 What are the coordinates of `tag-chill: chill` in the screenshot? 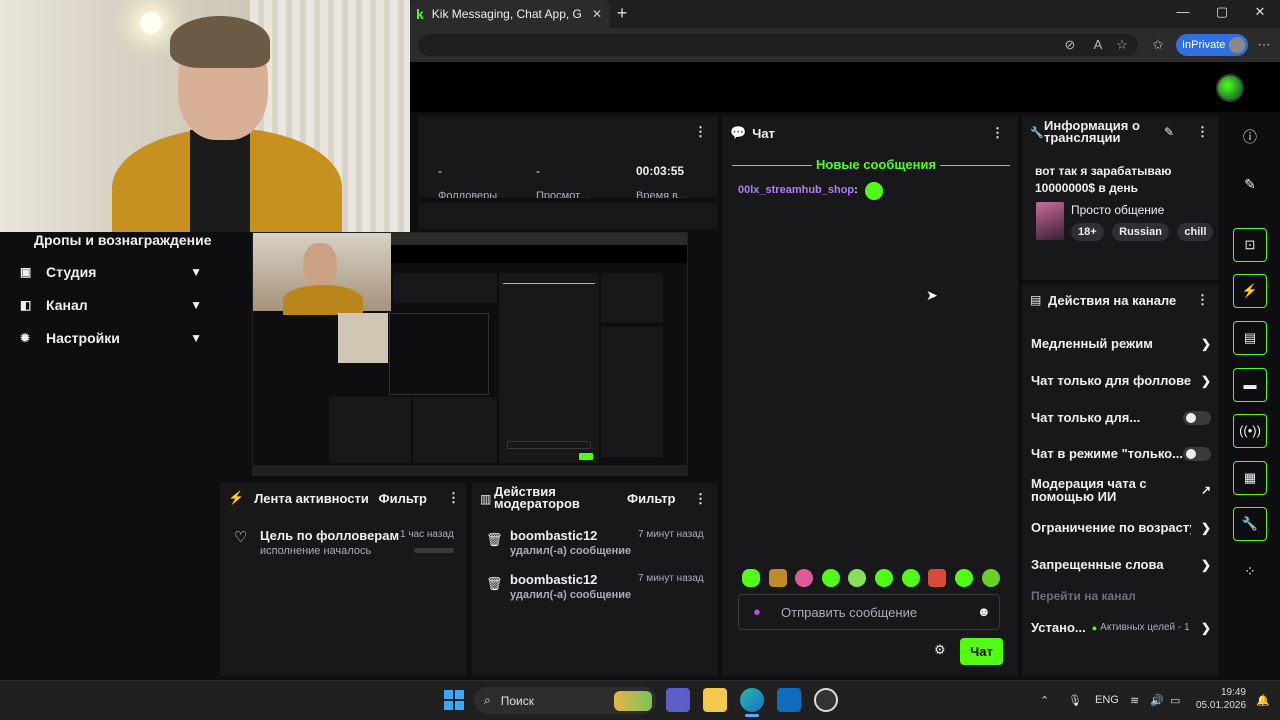 It's located at (1195, 232).